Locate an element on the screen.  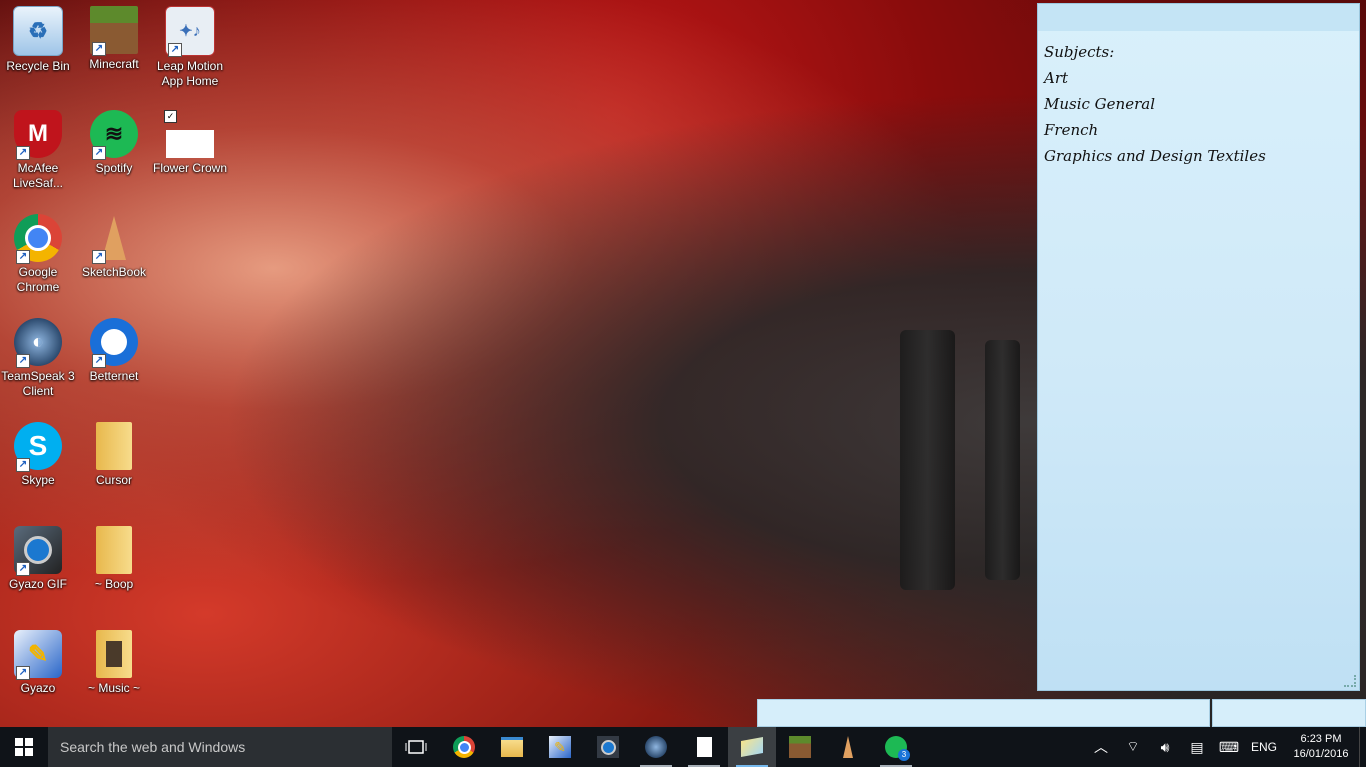
desktop-icon-sketchbook: ↗ SketchBook is located at coordinates (114, 247).